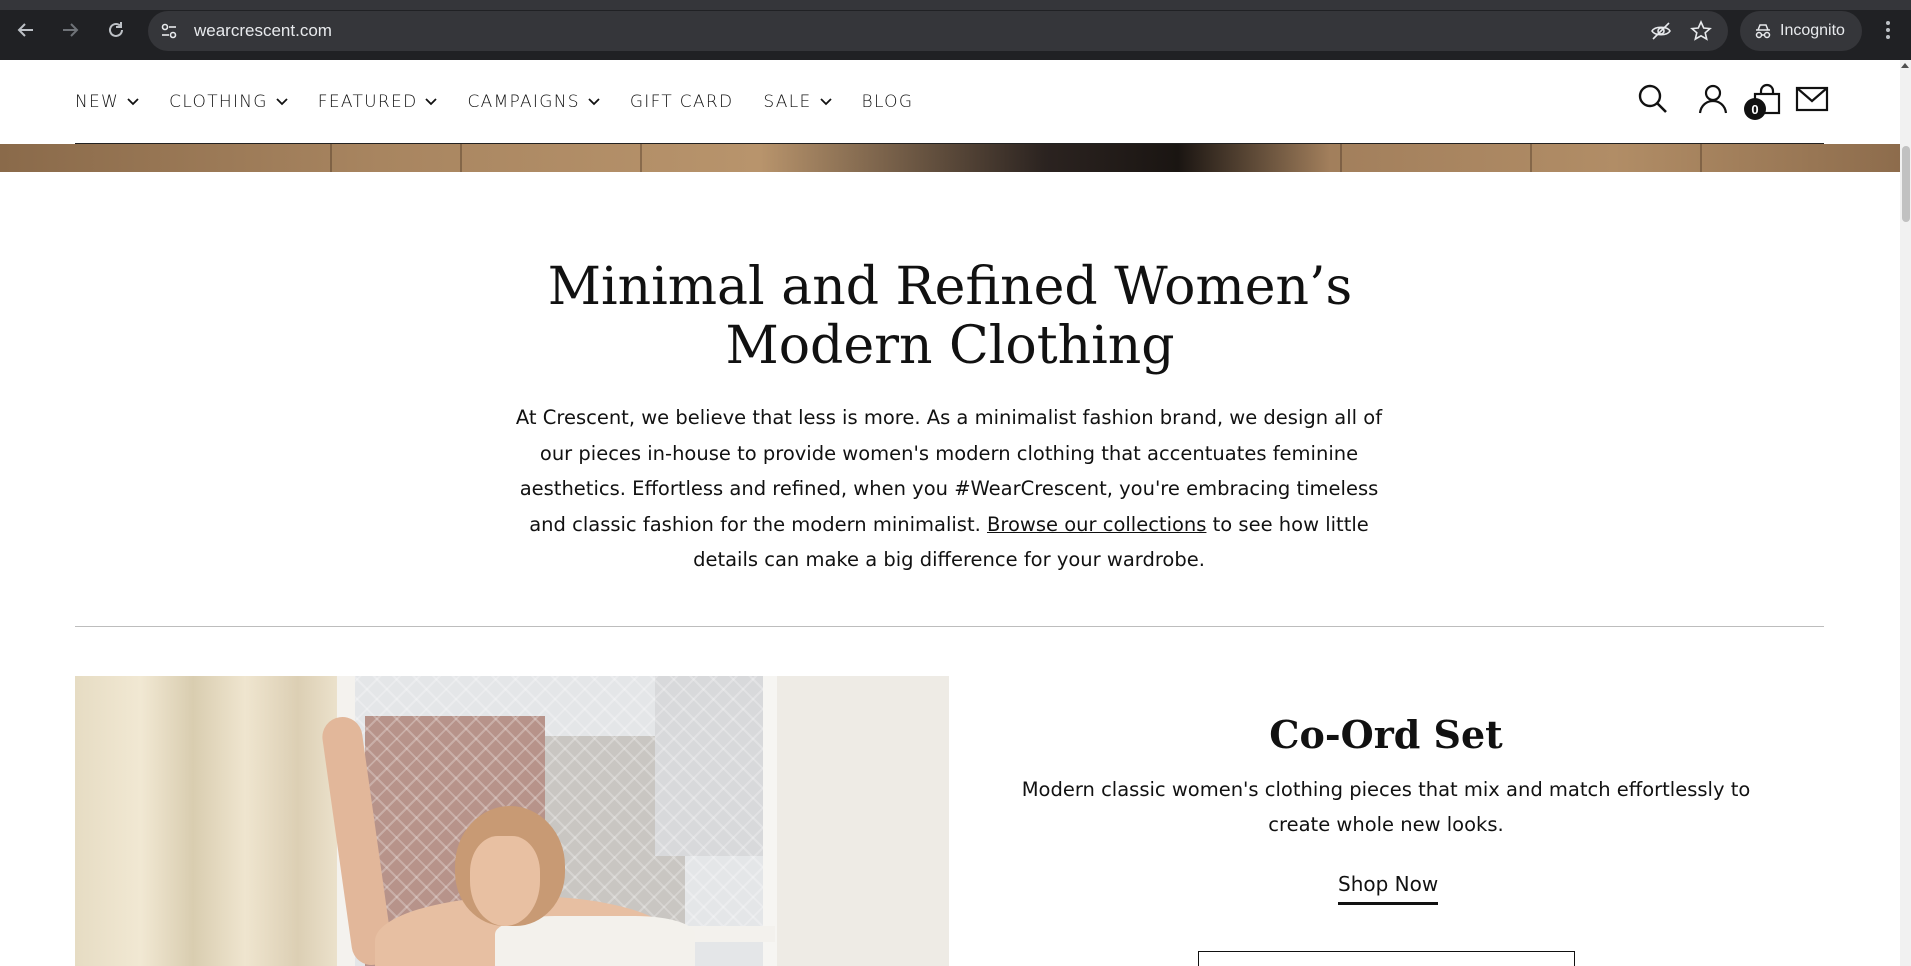 The image size is (1911, 966). I want to click on account-icon, so click(1713, 99).